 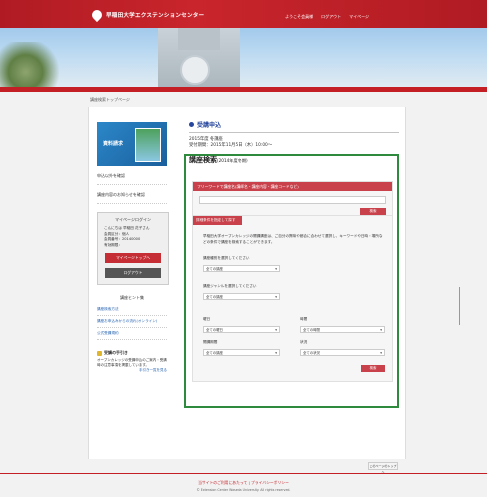 What do you see at coordinates (207, 319) in the screenshot?
I see `day-label: 曜日` at bounding box center [207, 319].